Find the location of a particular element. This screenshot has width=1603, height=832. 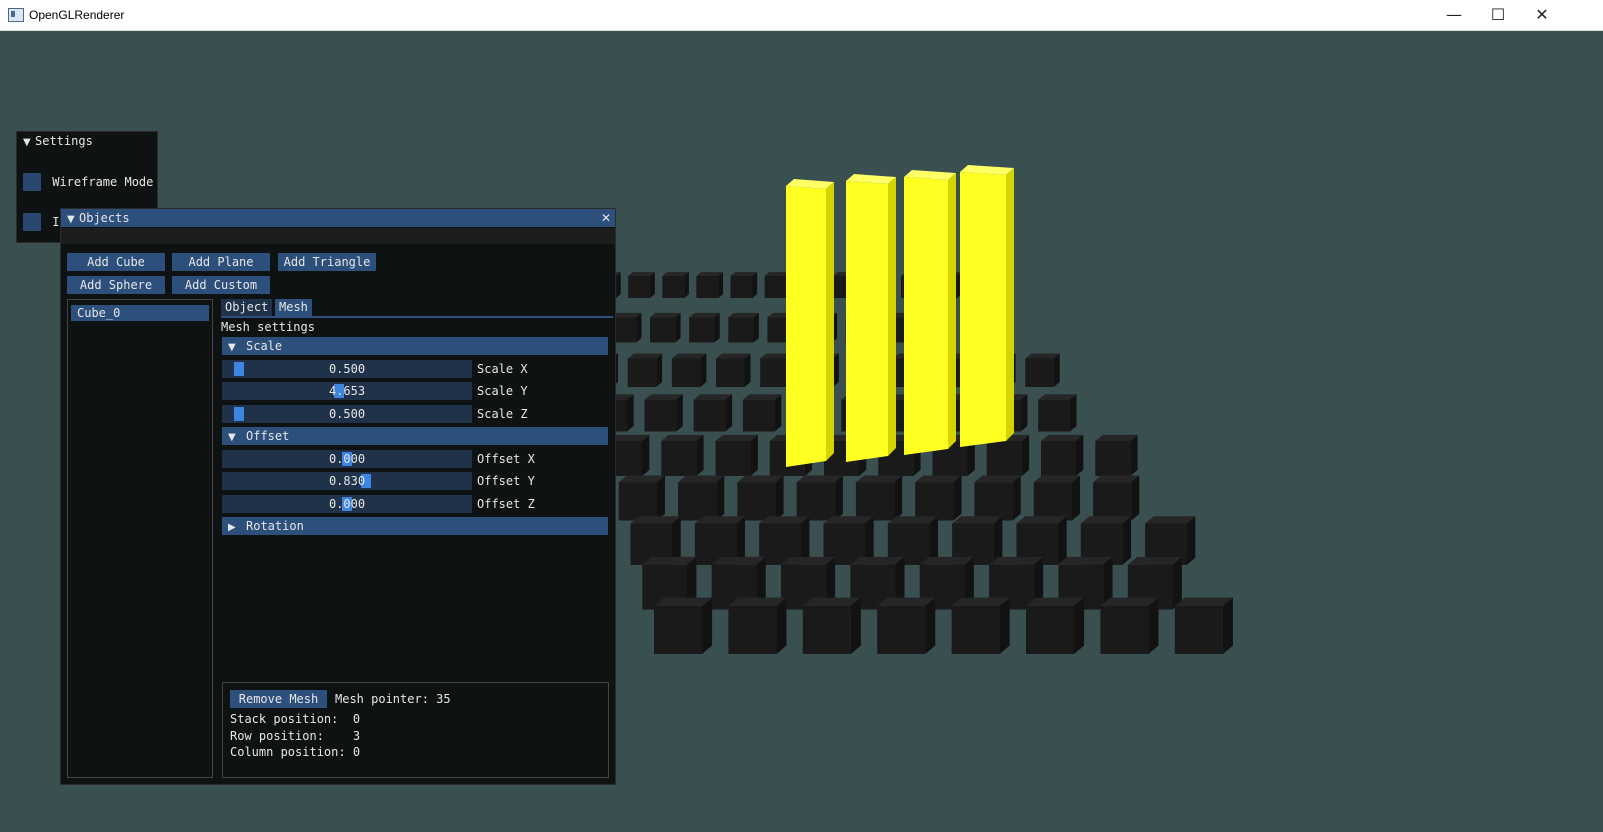

scale-z-slider: 0.500 is located at coordinates (347, 414).